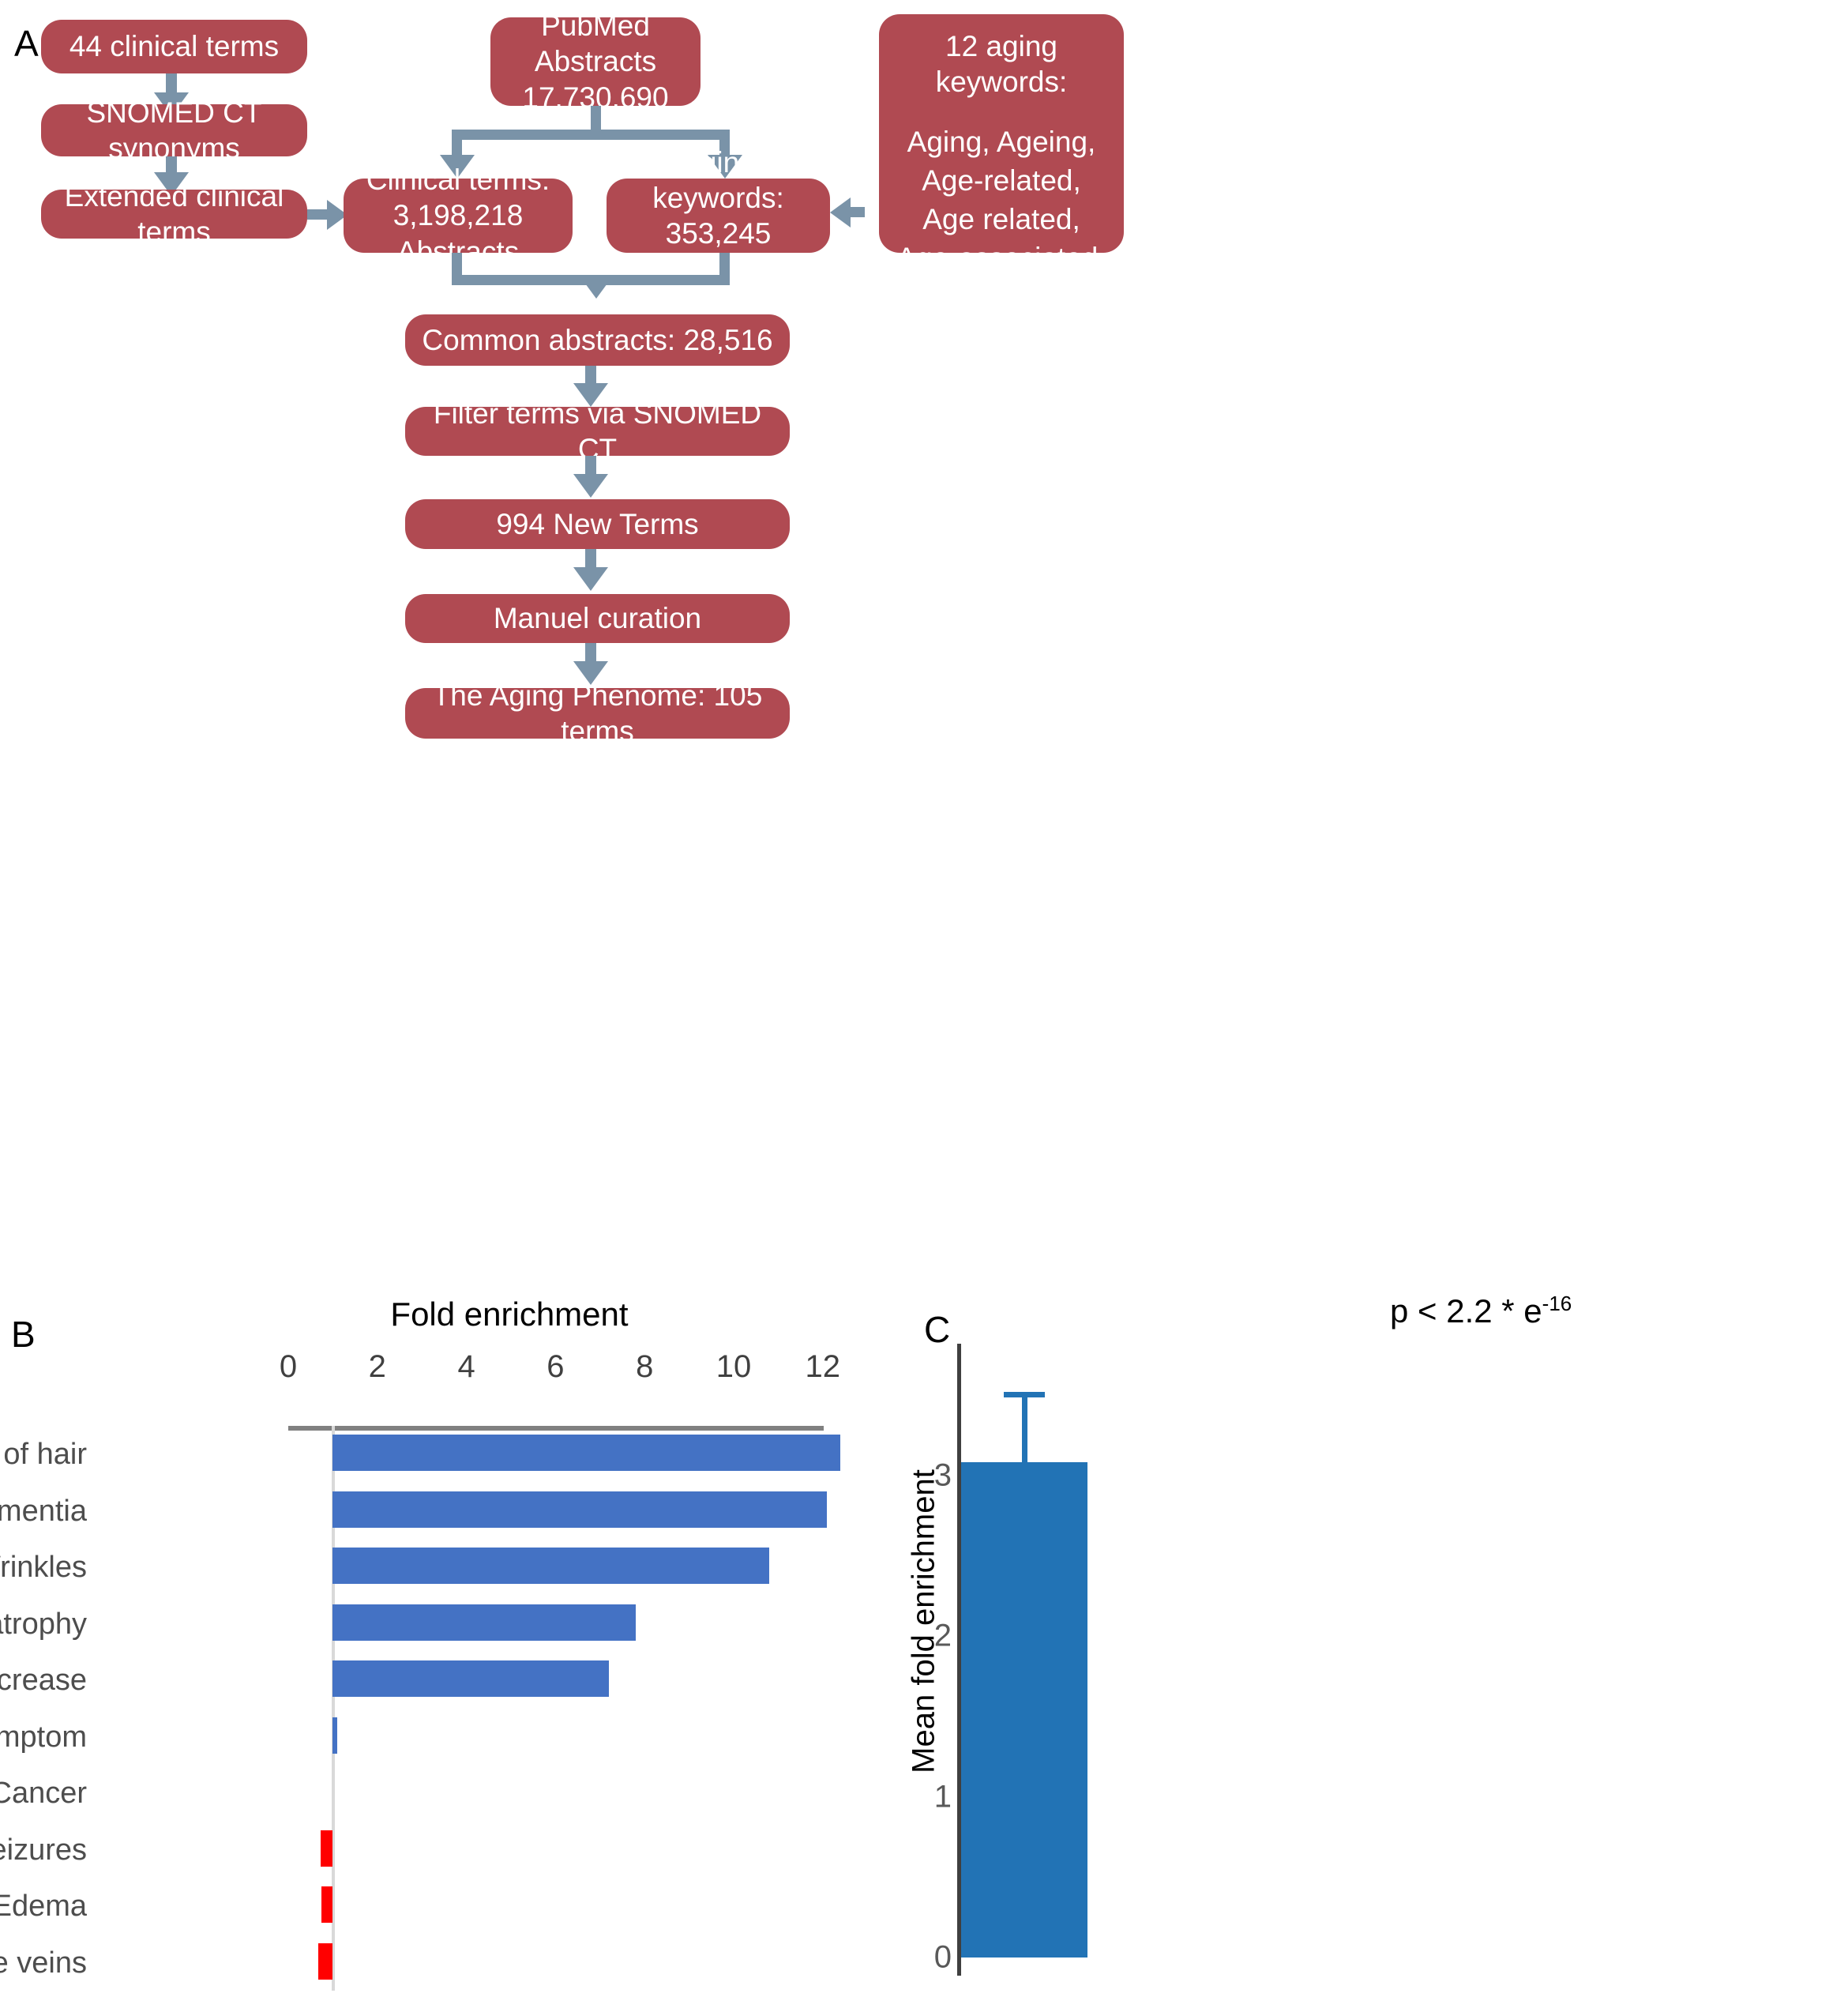 Image resolution: width=1848 pixels, height=1997 pixels. Describe the element at coordinates (556, 1366) in the screenshot. I see `chart-b-x-tick: 6` at that location.